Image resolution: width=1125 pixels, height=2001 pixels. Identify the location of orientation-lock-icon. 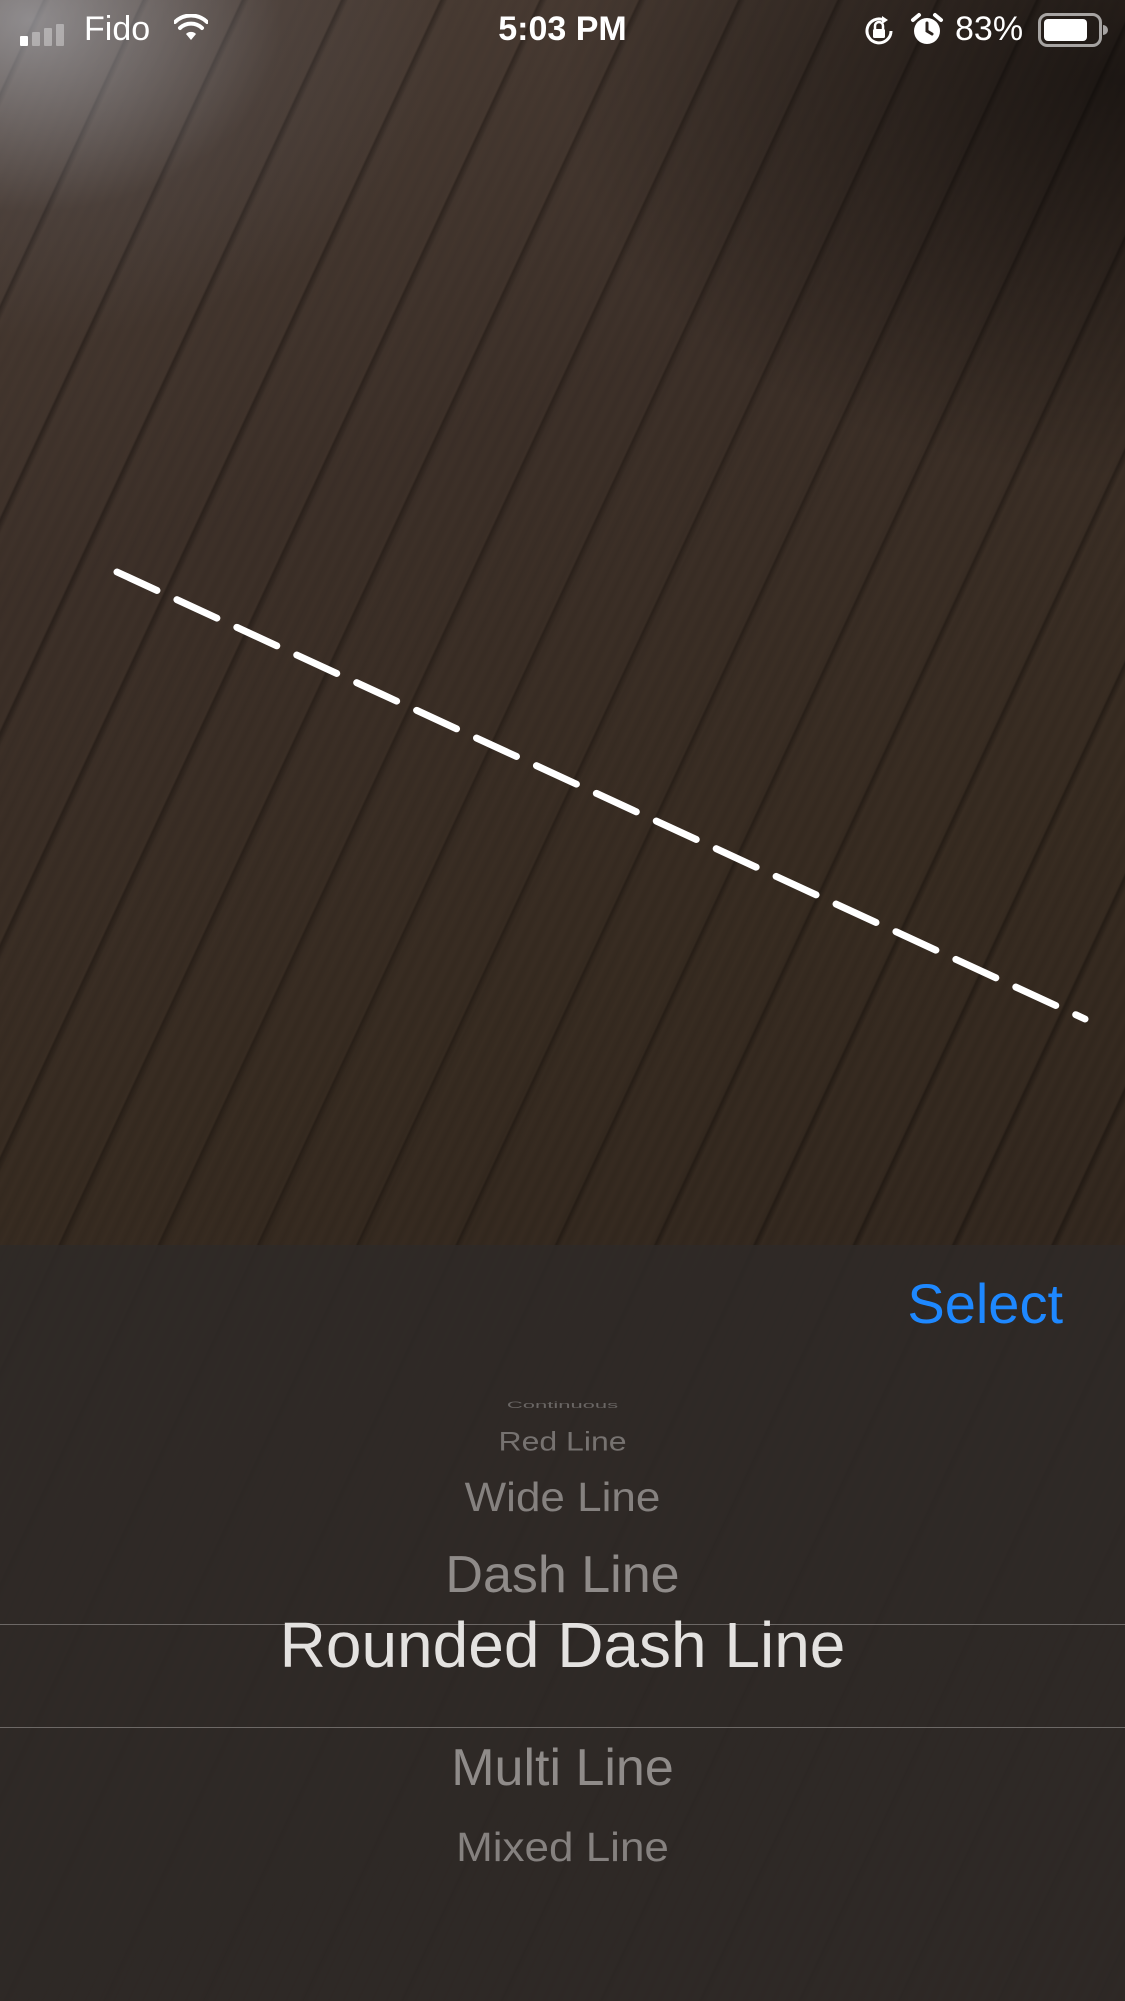
(879, 30).